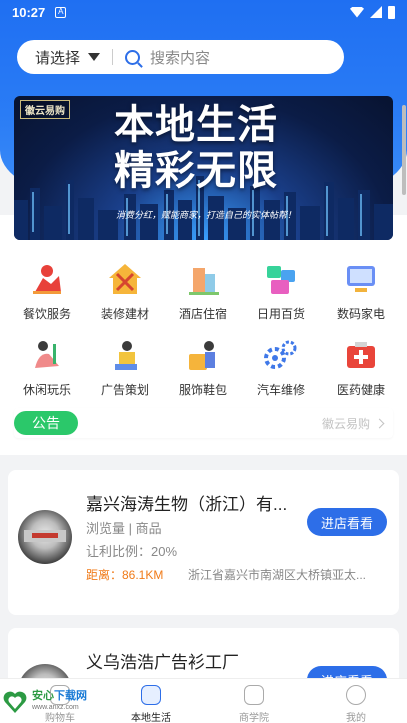 The width and height of the screenshot is (407, 723). Describe the element at coordinates (132, 551) in the screenshot. I see `store-ratio: 让利比例：20%` at that location.